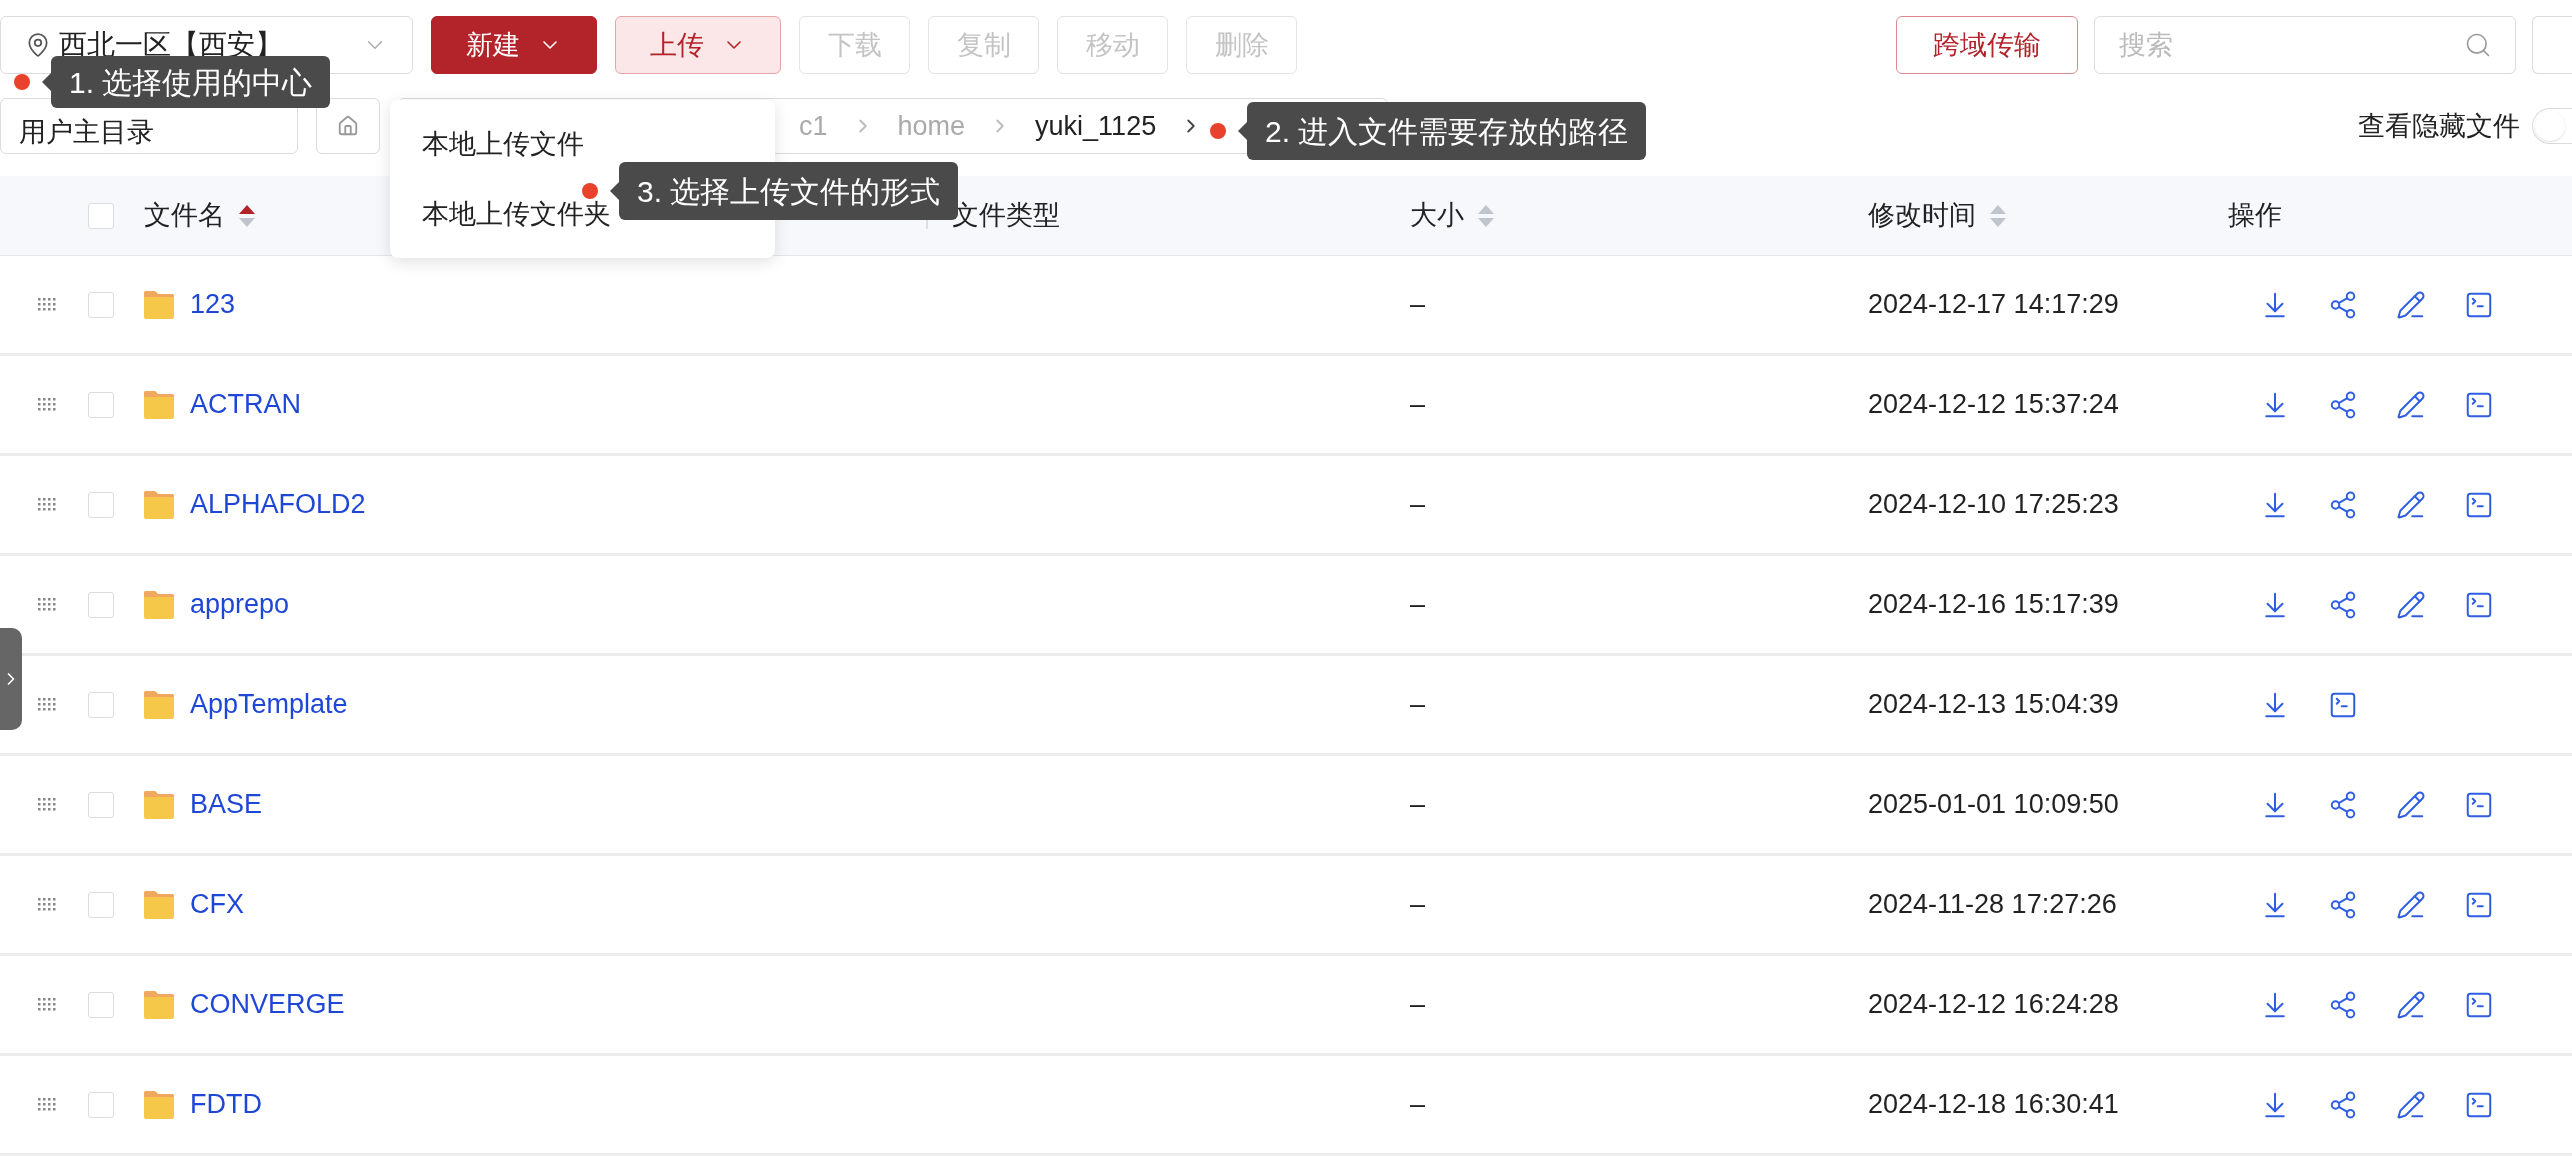 The height and width of the screenshot is (1156, 2572). I want to click on tooltip: 3. 选择上传文件的形式, so click(784, 191).